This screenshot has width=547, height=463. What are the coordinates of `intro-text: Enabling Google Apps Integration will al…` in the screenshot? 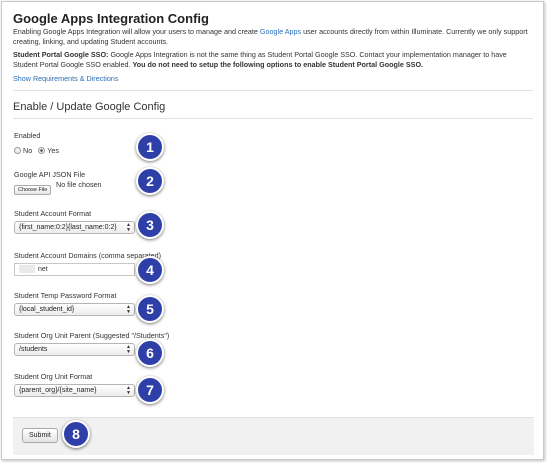 It's located at (273, 37).